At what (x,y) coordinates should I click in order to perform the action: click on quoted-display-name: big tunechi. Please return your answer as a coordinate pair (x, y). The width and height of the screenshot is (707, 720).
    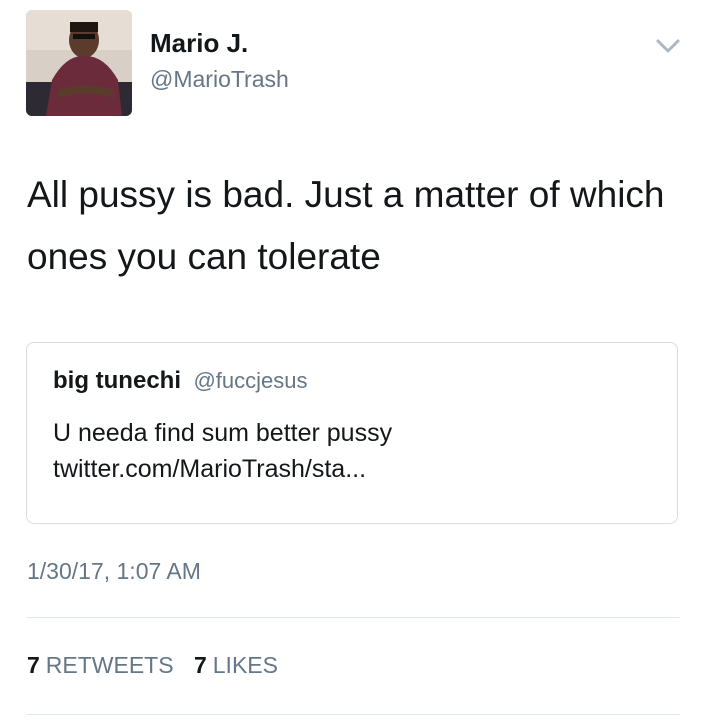
    Looking at the image, I should click on (117, 380).